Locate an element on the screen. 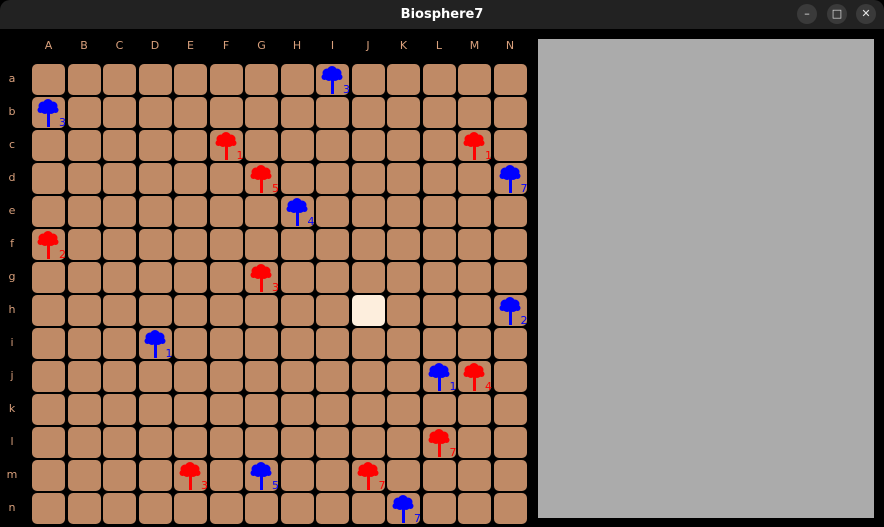 The height and width of the screenshot is (527, 884). board-cell-eF is located at coordinates (226, 211).